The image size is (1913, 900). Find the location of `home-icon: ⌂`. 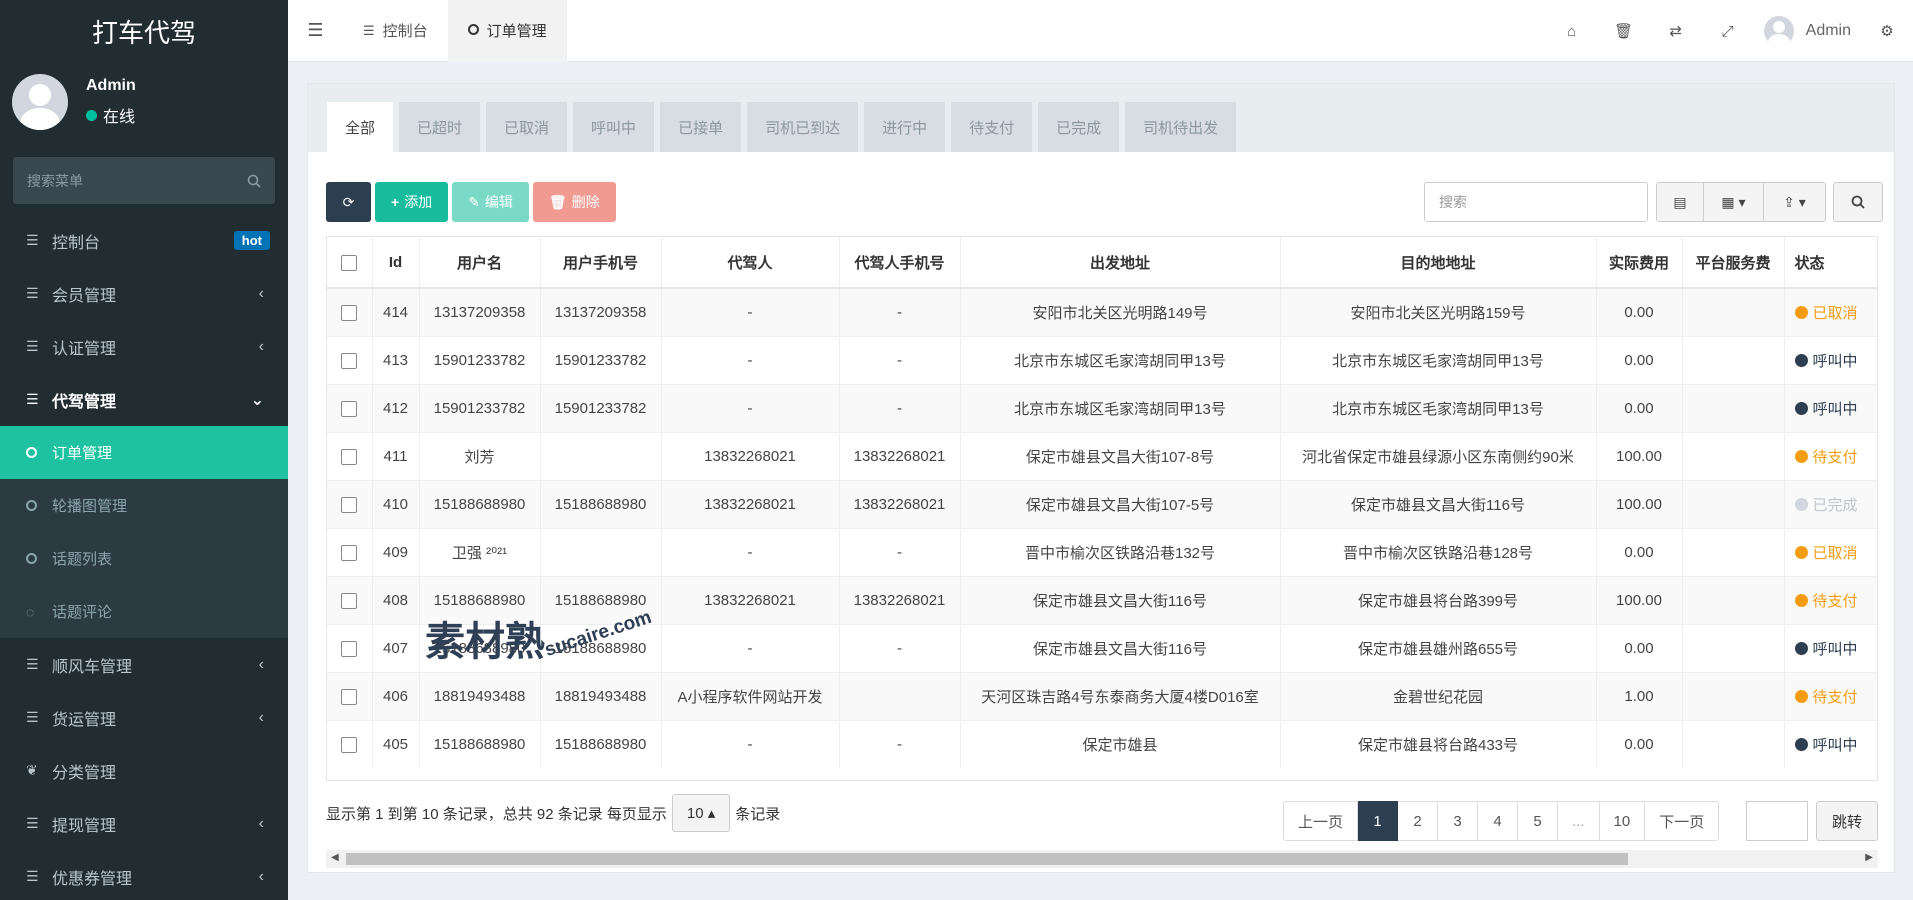

home-icon: ⌂ is located at coordinates (1572, 31).